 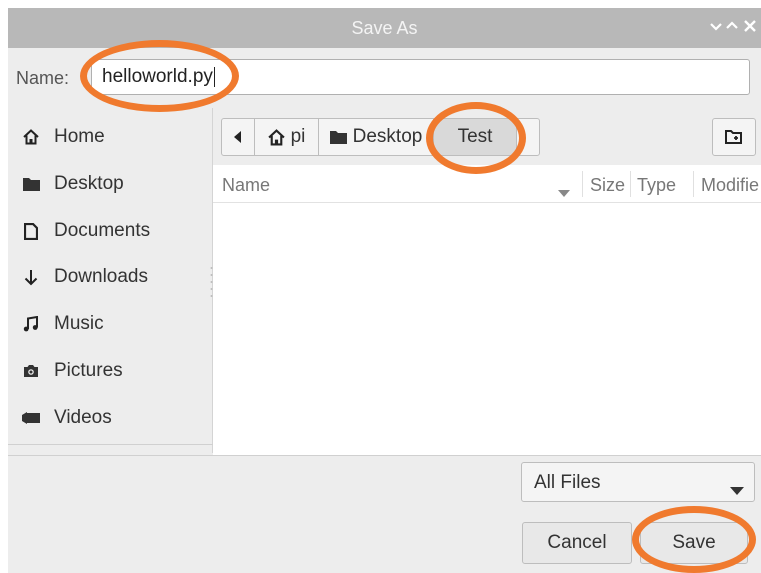 What do you see at coordinates (31, 231) in the screenshot?
I see `document-icon` at bounding box center [31, 231].